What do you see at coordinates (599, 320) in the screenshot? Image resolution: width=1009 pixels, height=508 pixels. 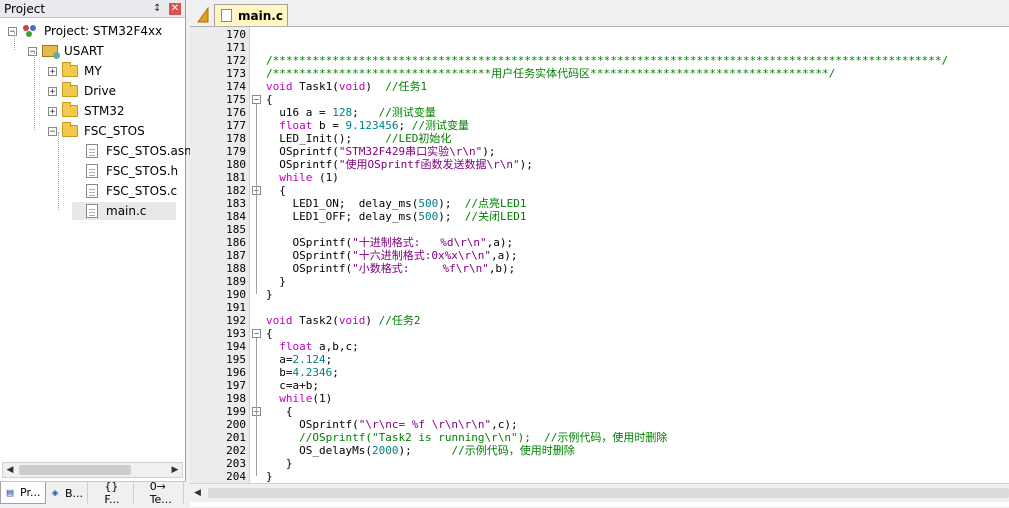 I see `code-line: 192 void Task2(void) //任务2` at bounding box center [599, 320].